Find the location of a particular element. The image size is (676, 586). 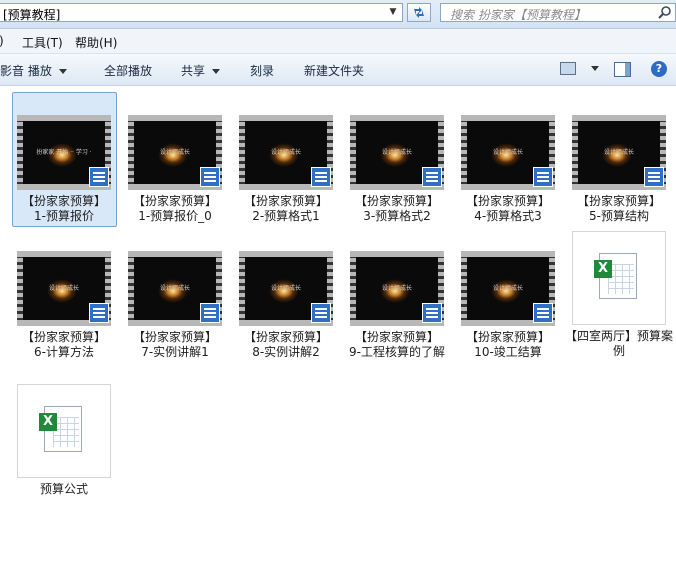

refresh-button is located at coordinates (419, 12).